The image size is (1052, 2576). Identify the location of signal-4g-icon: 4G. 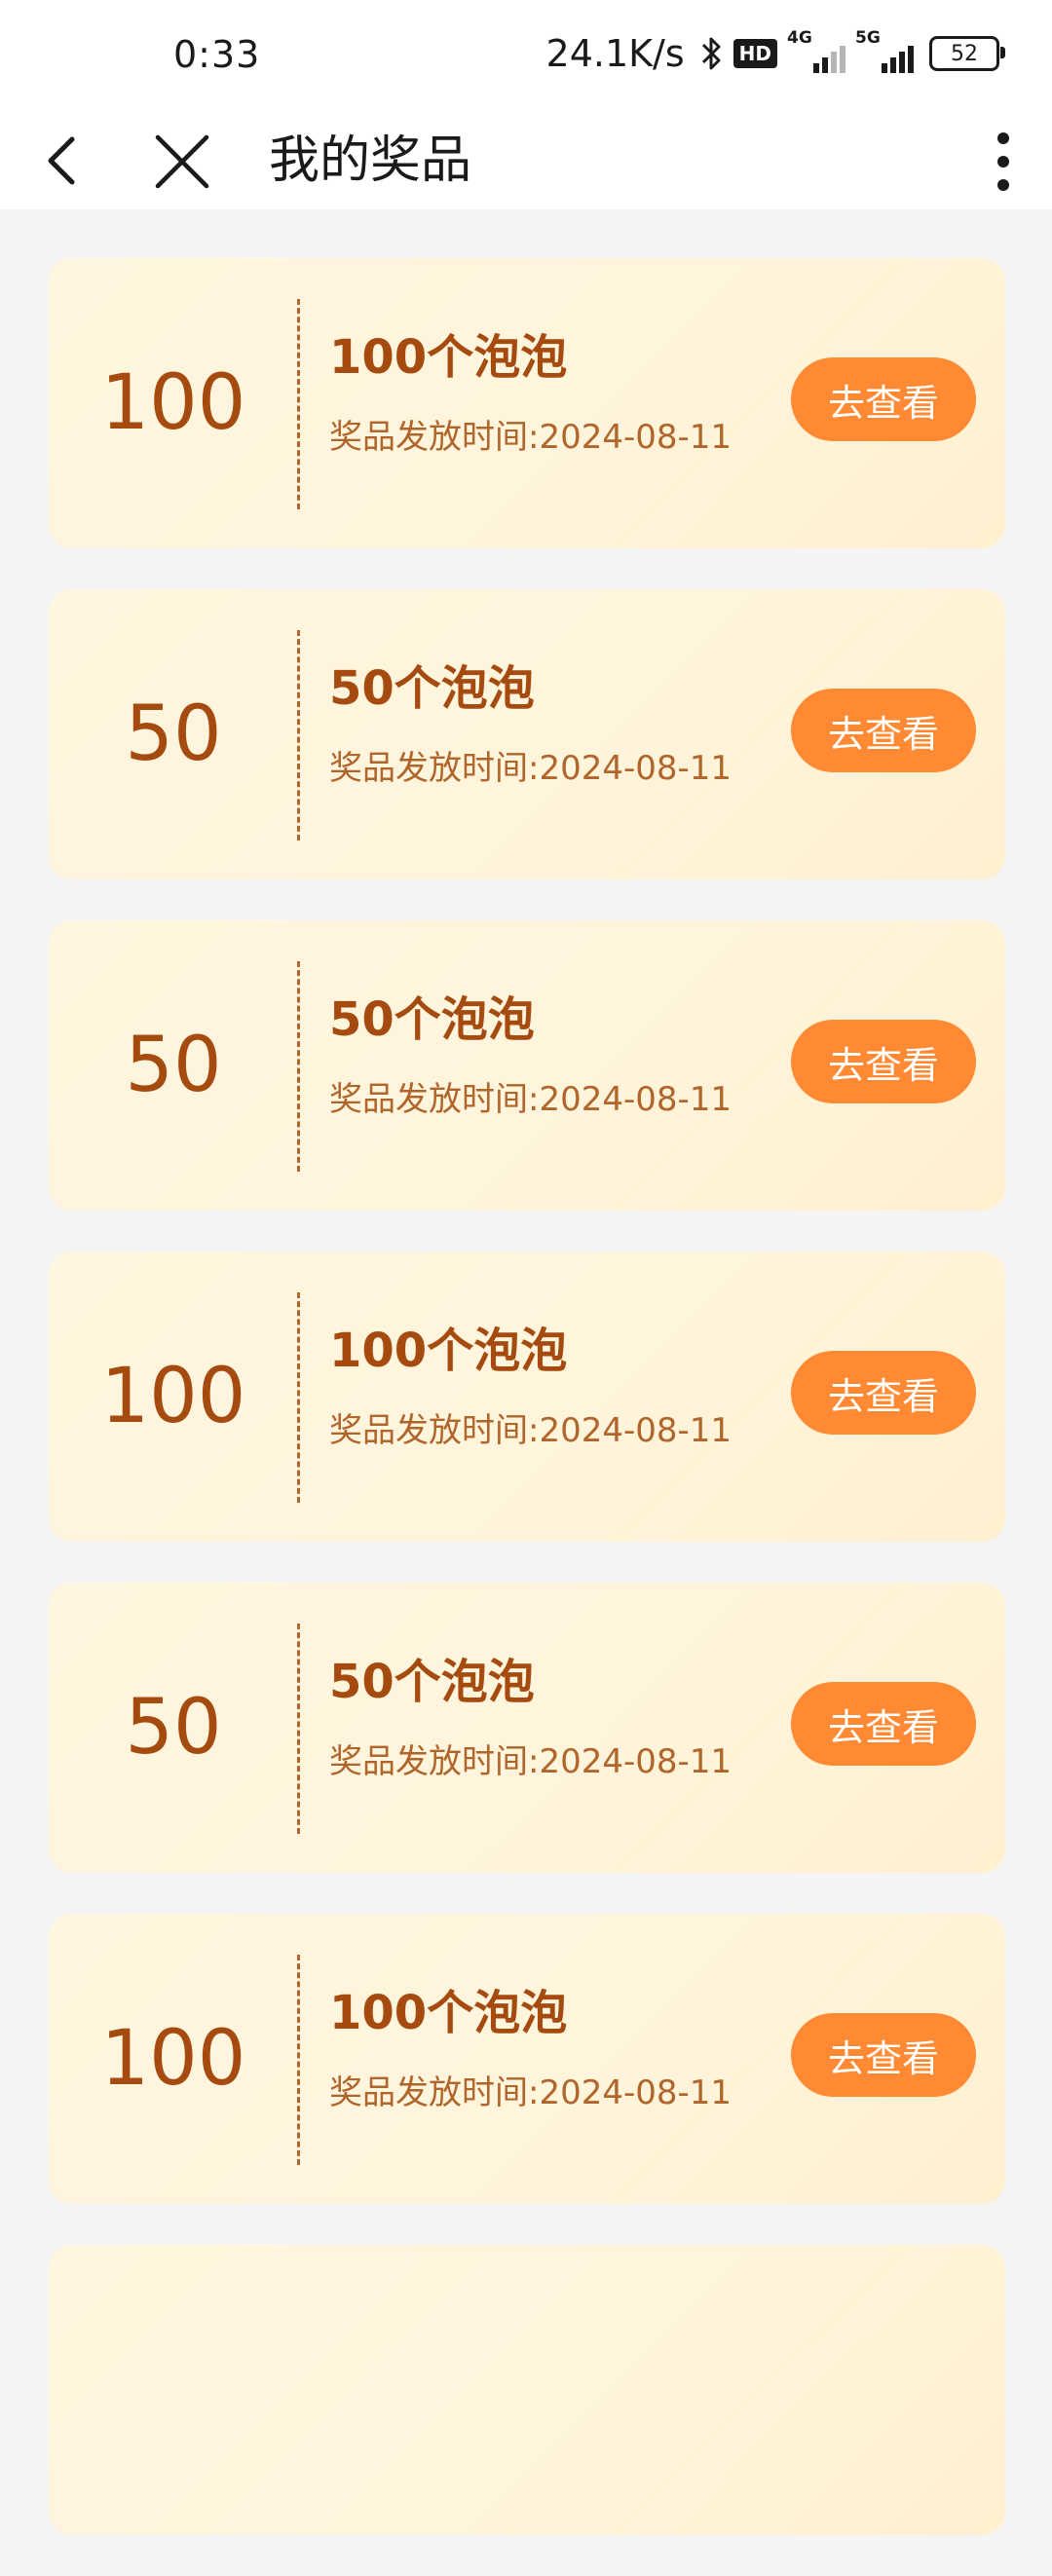
(816, 51).